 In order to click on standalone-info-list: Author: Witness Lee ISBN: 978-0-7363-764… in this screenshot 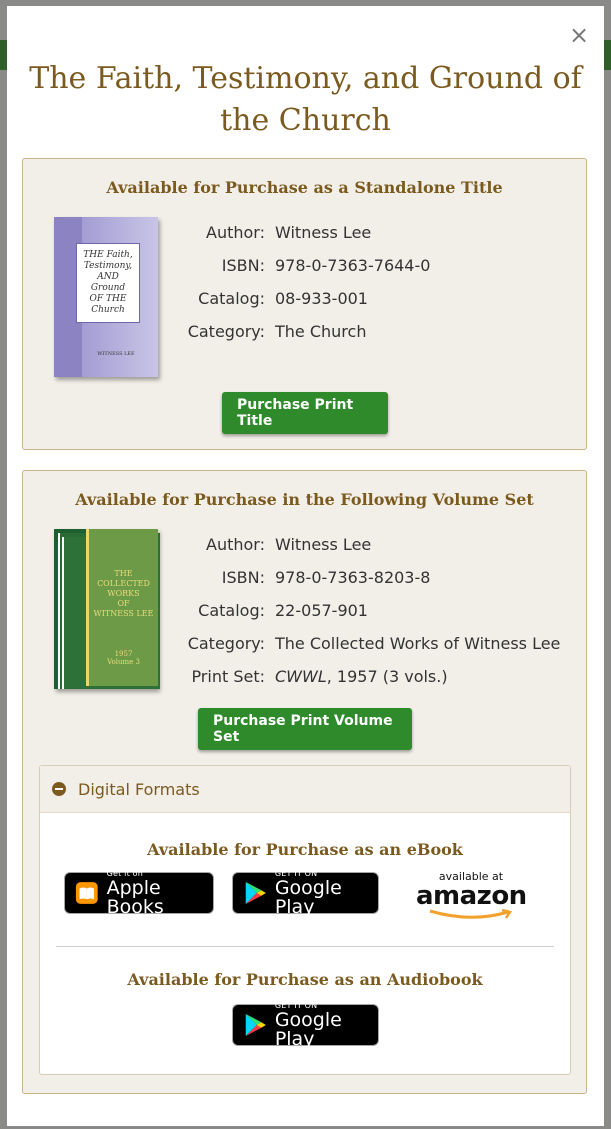, I will do `click(308, 288)`.